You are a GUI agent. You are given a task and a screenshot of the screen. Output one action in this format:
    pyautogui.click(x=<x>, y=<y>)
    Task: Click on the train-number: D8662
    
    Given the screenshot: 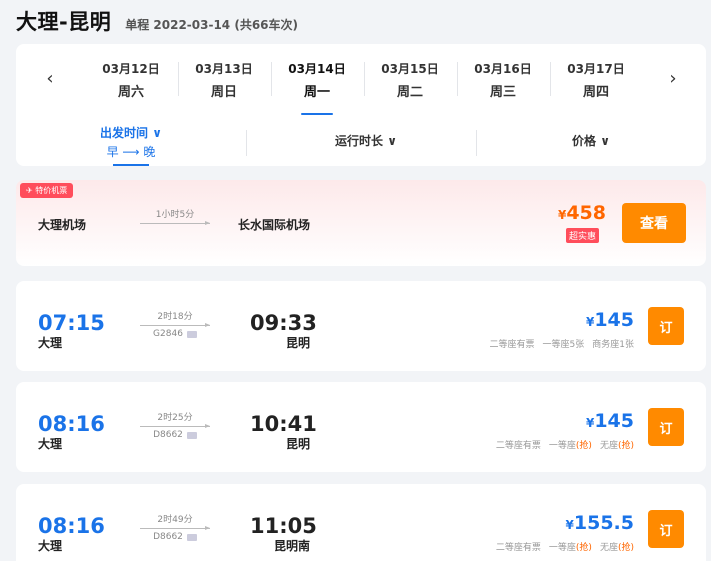 What is the action you would take?
    pyautogui.click(x=175, y=435)
    